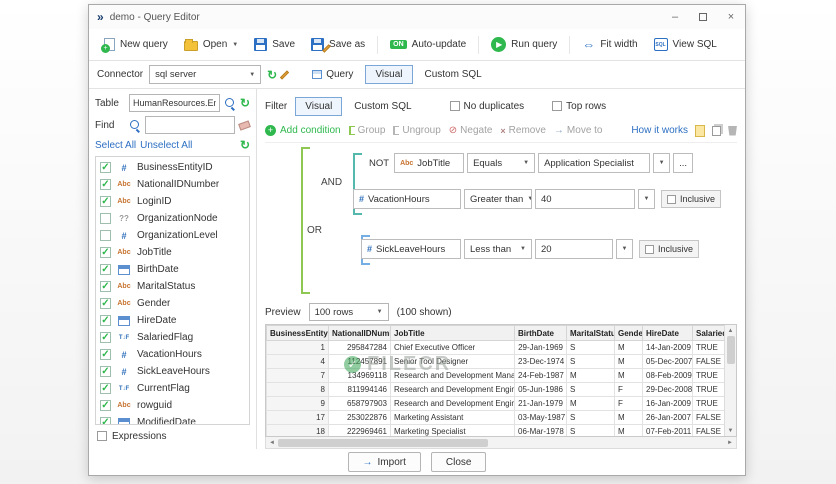 Image resolution: width=836 pixels, height=484 pixels. Describe the element at coordinates (585, 199) in the screenshot. I see `condition-value-input: 40` at that location.